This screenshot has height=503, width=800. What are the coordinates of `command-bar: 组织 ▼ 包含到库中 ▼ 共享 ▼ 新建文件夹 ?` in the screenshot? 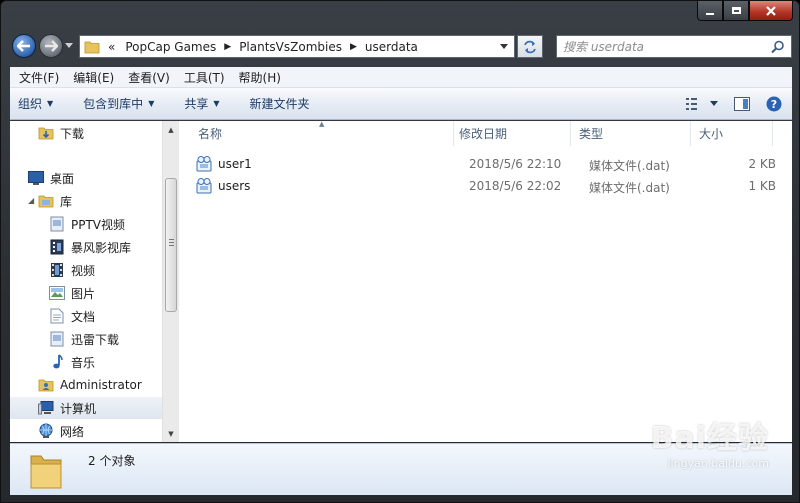 It's located at (401, 104).